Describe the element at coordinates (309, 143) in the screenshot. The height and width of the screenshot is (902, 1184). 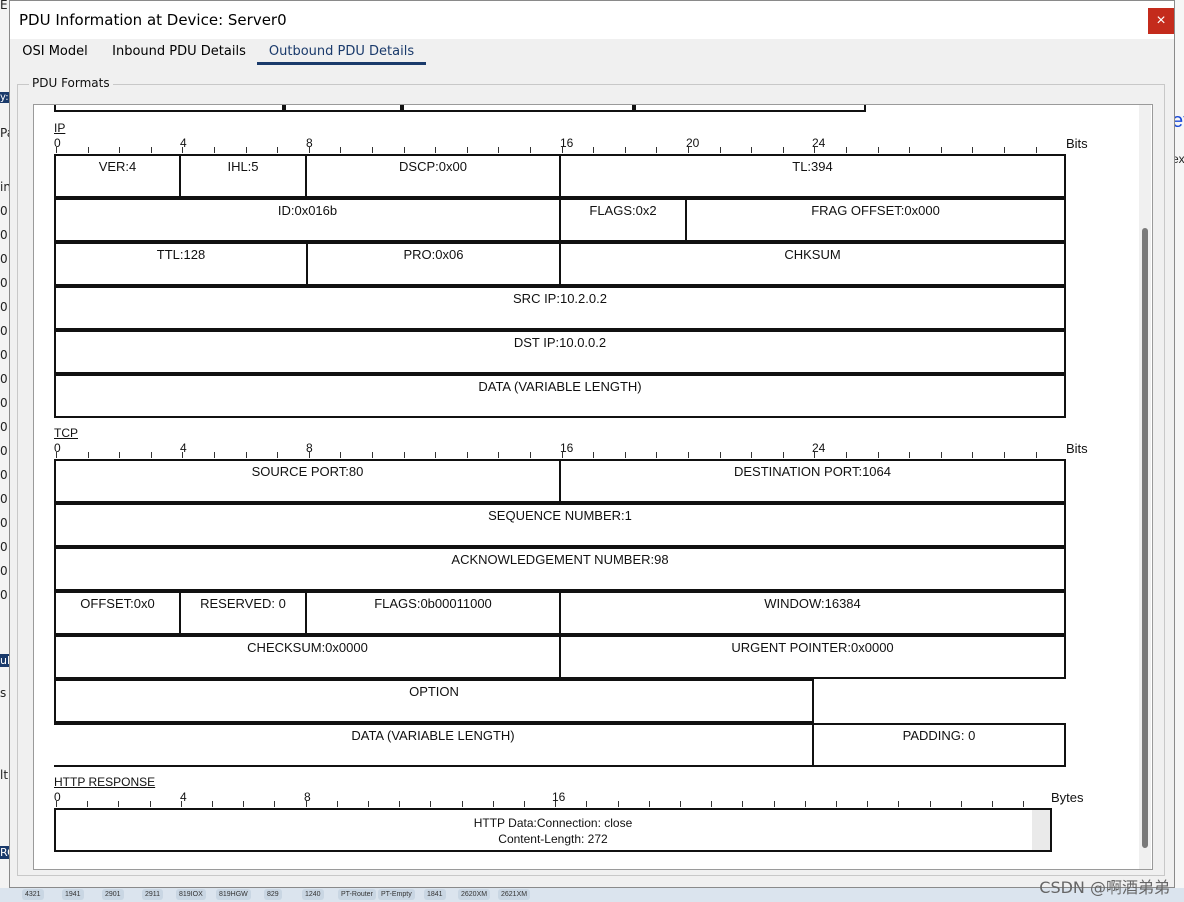
I see `ruler-number: 8` at that location.